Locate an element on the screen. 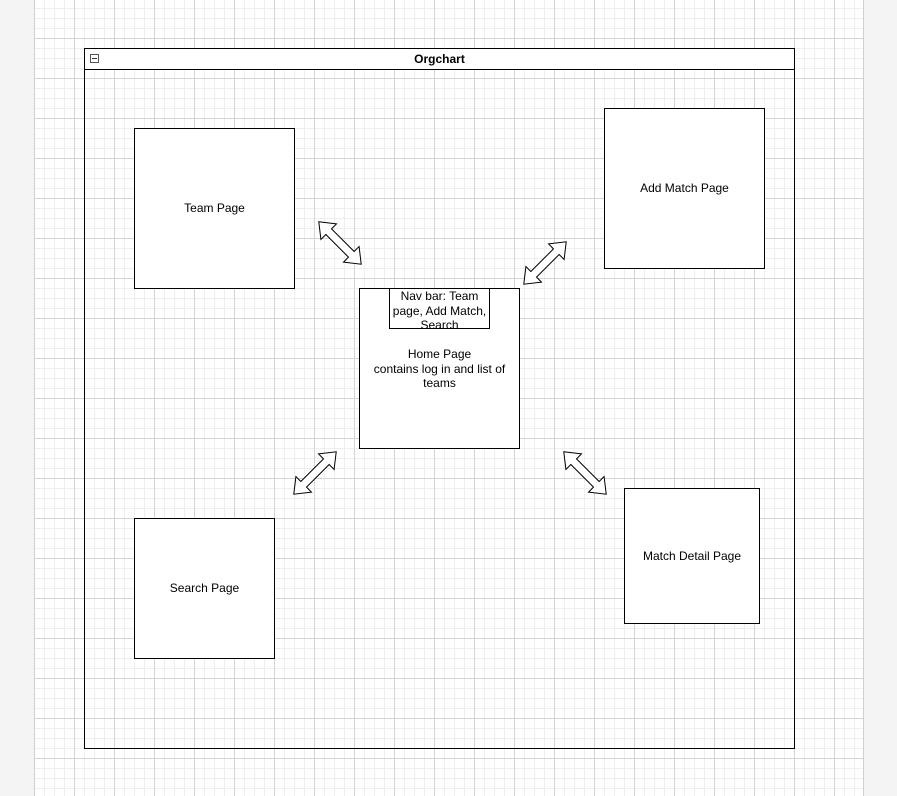 This screenshot has width=897, height=796. arrow-team-home is located at coordinates (340, 243).